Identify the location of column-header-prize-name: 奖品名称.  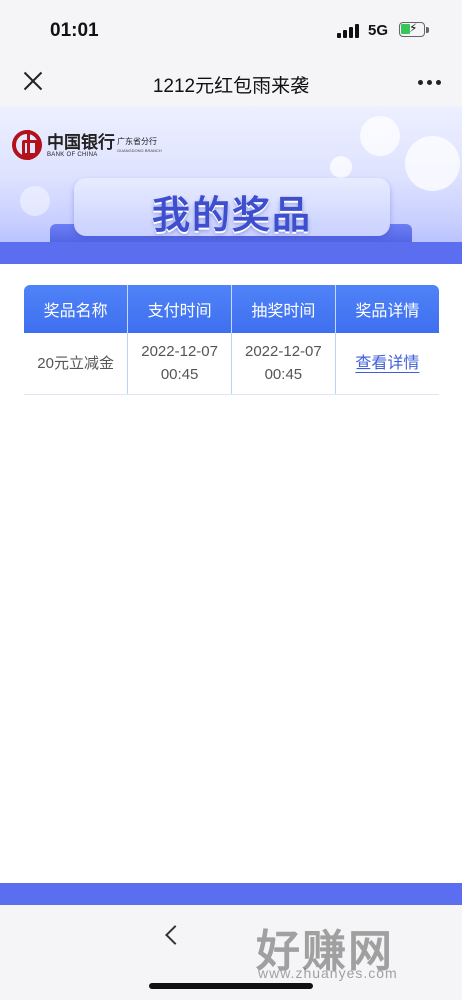
(76, 309).